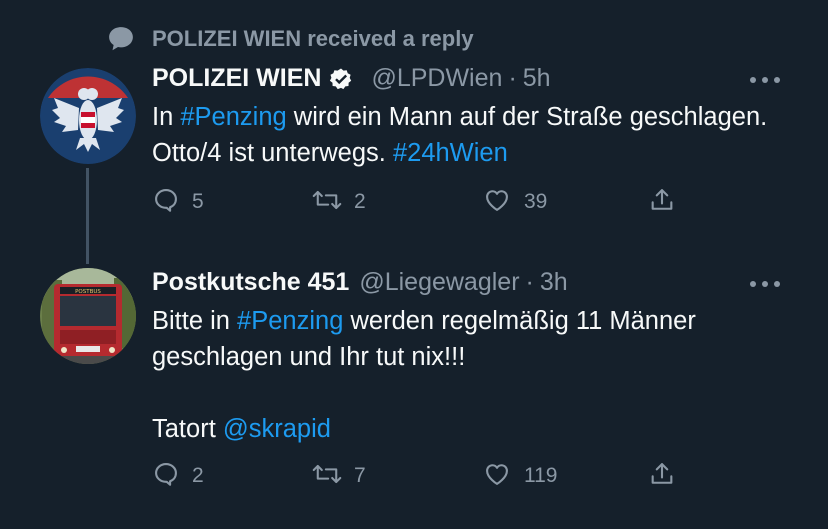 Image resolution: width=828 pixels, height=529 pixels. I want to click on tweet-actions: 2 7 119, so click(432, 476).